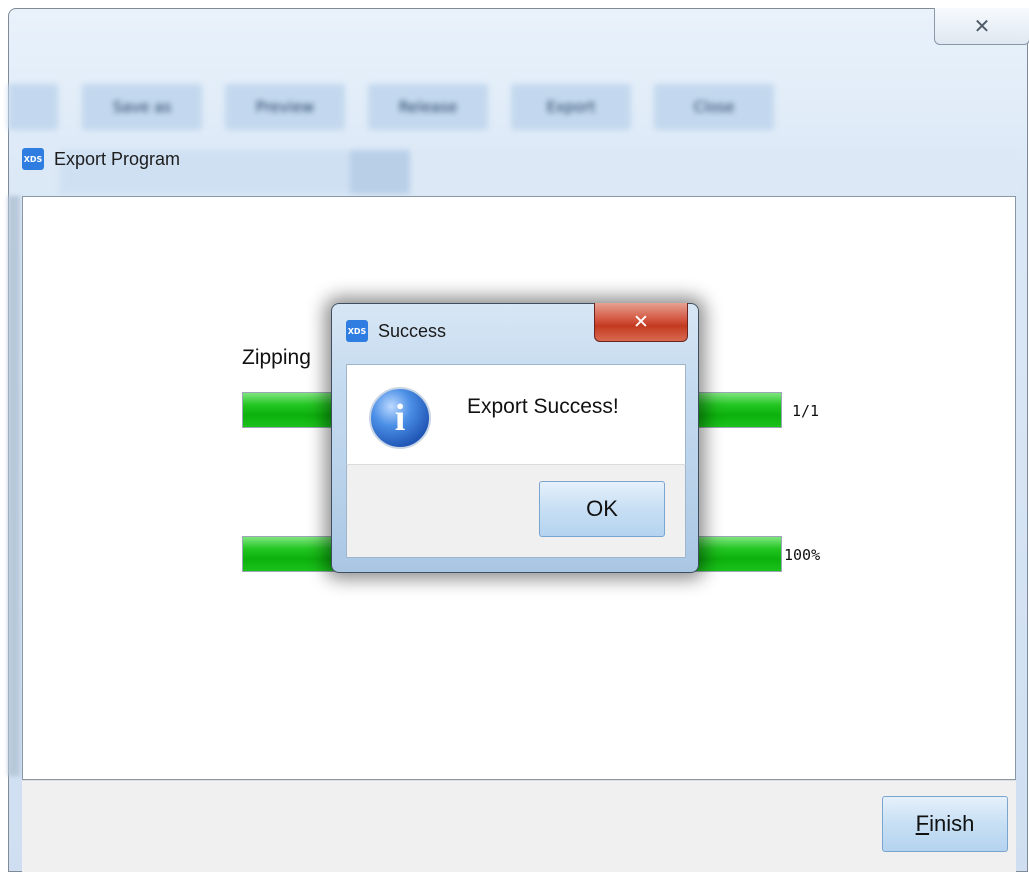 The image size is (1029, 878). I want to click on background-toolbar-button: Save as, so click(142, 107).